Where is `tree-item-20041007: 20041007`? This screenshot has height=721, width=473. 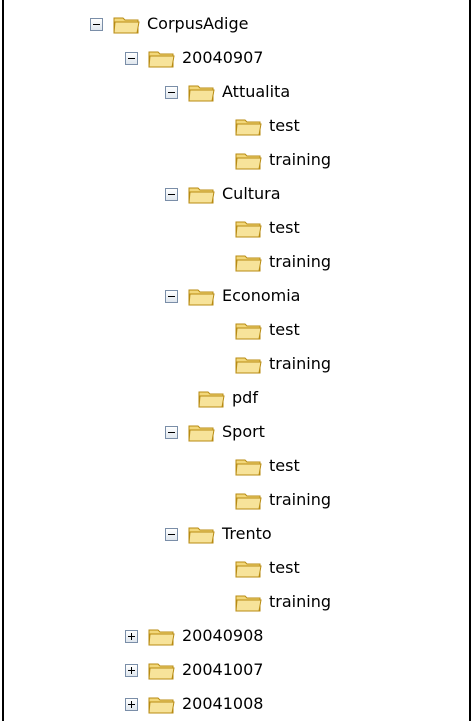
tree-item-20041007: 20041007 is located at coordinates (194, 670).